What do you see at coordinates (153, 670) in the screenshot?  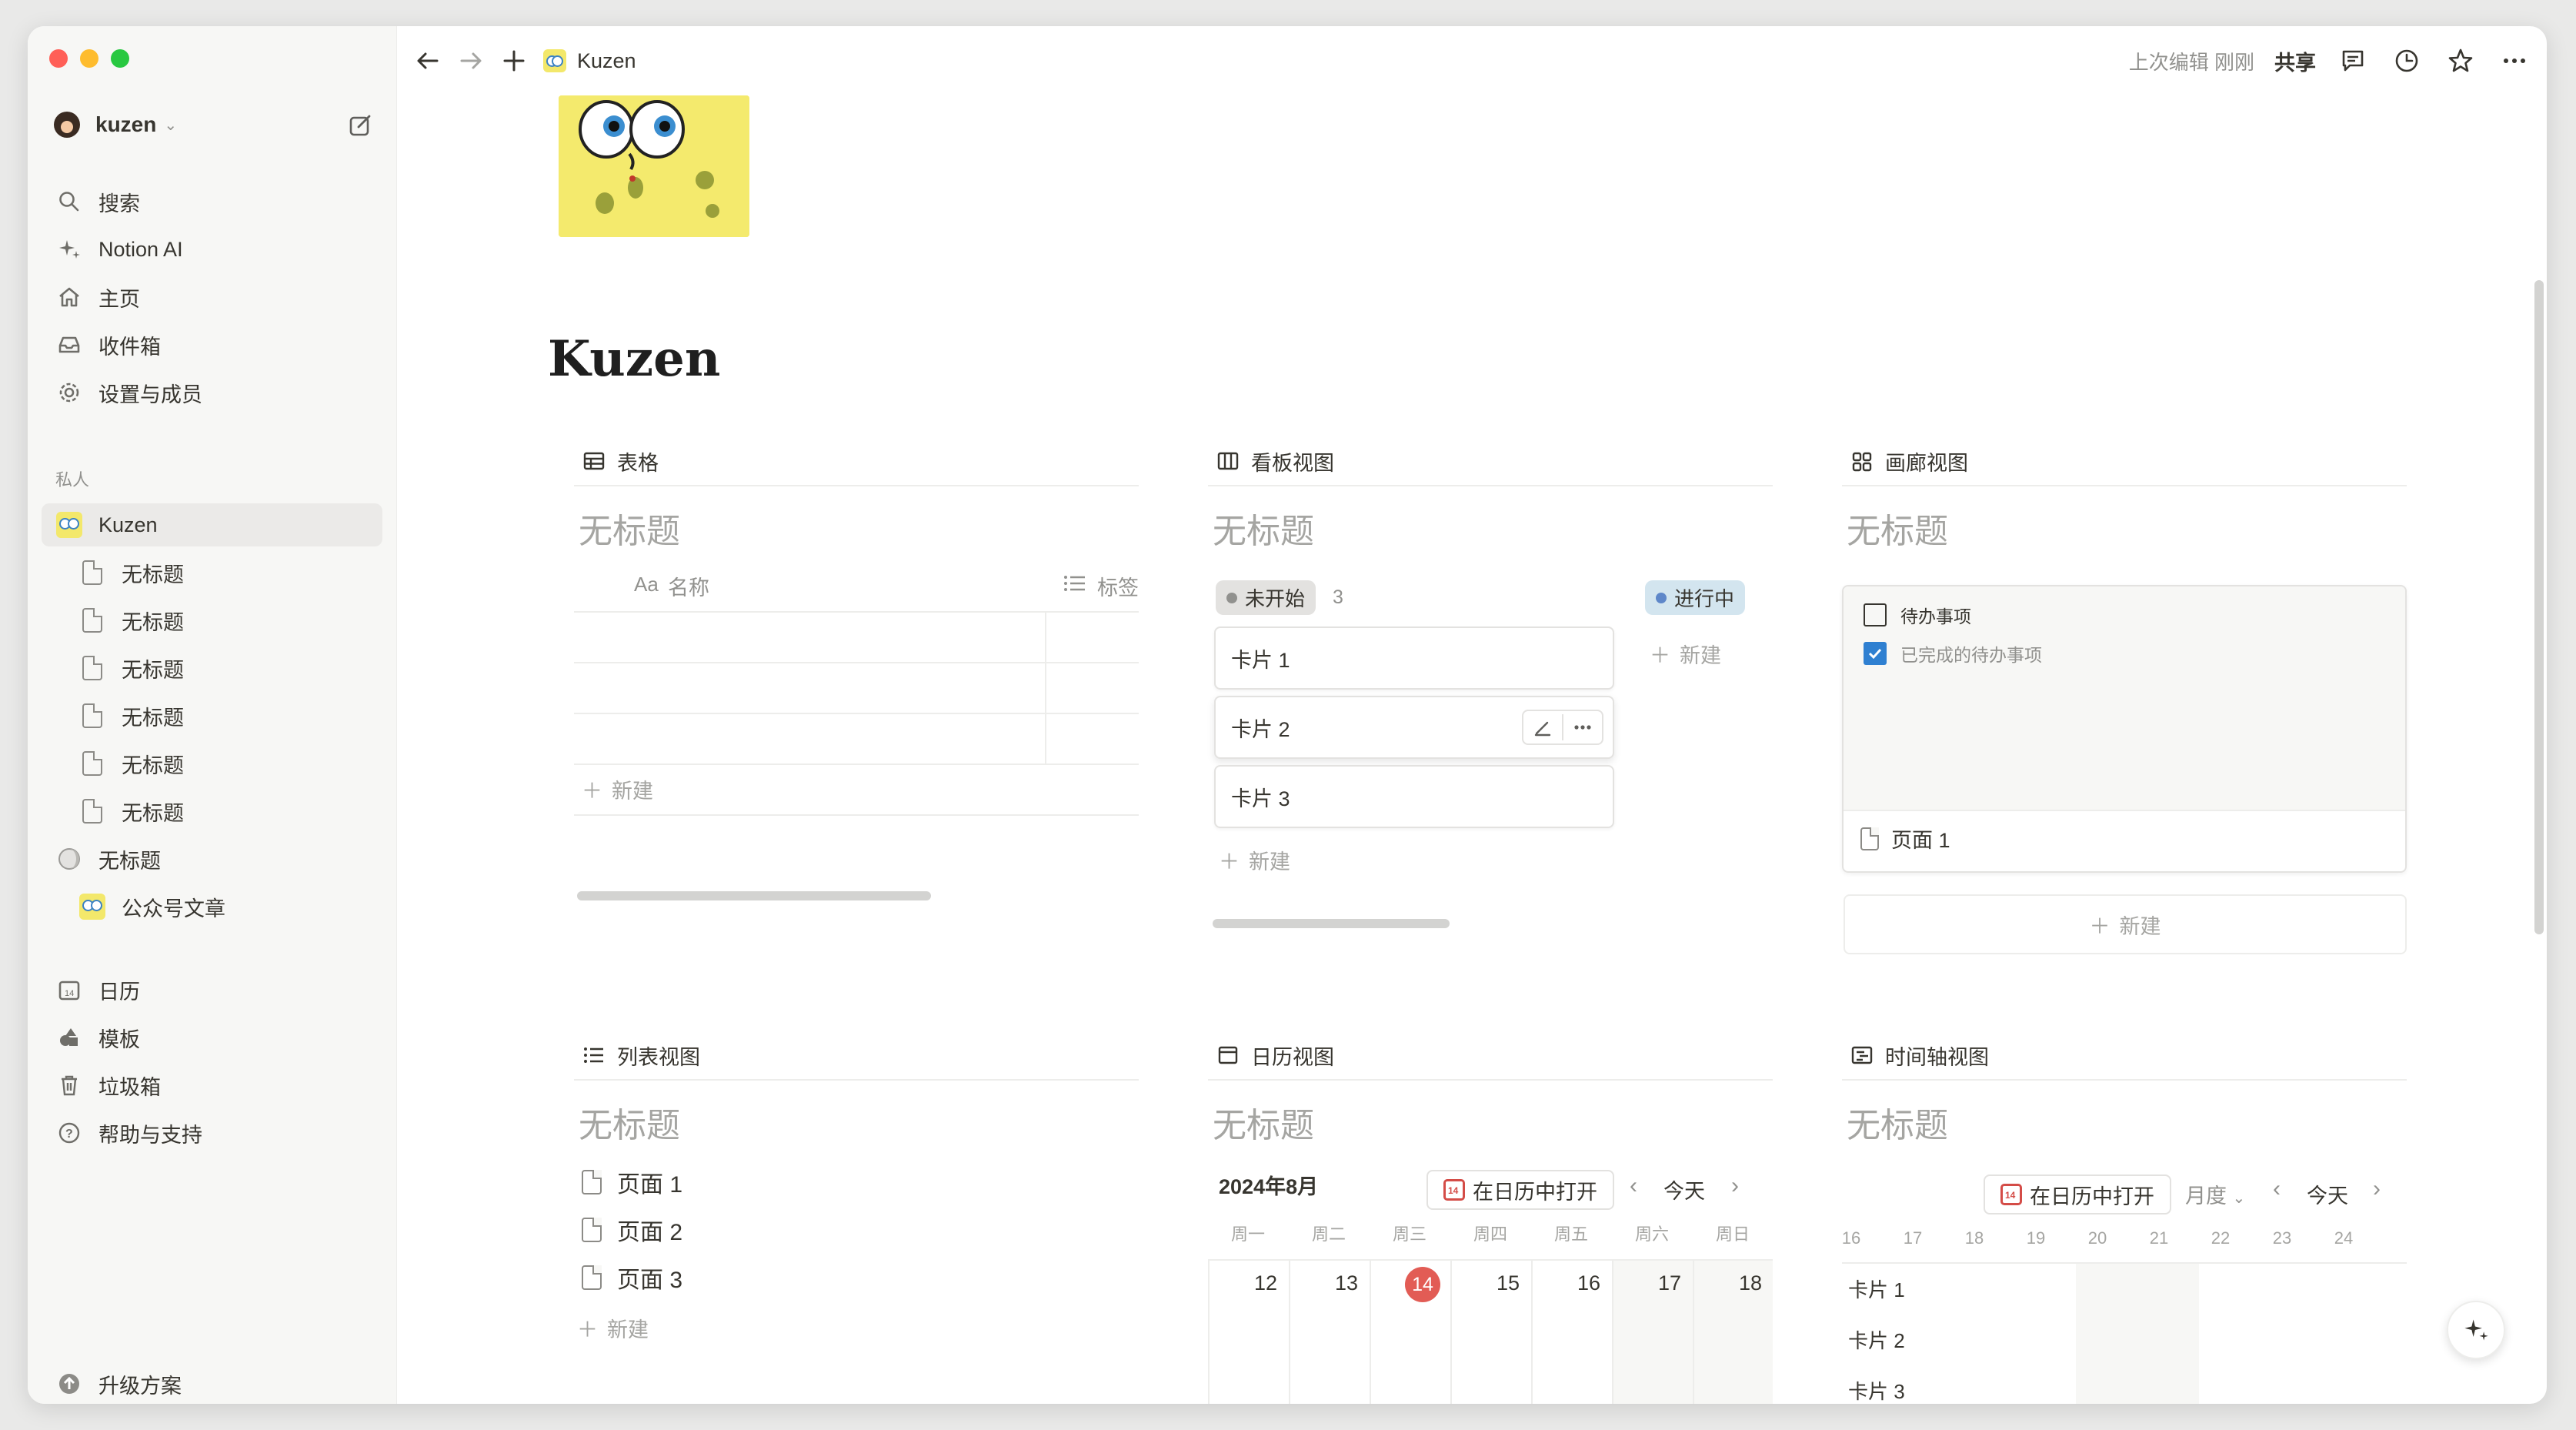 I see `sidebar-item-label: 无标题` at bounding box center [153, 670].